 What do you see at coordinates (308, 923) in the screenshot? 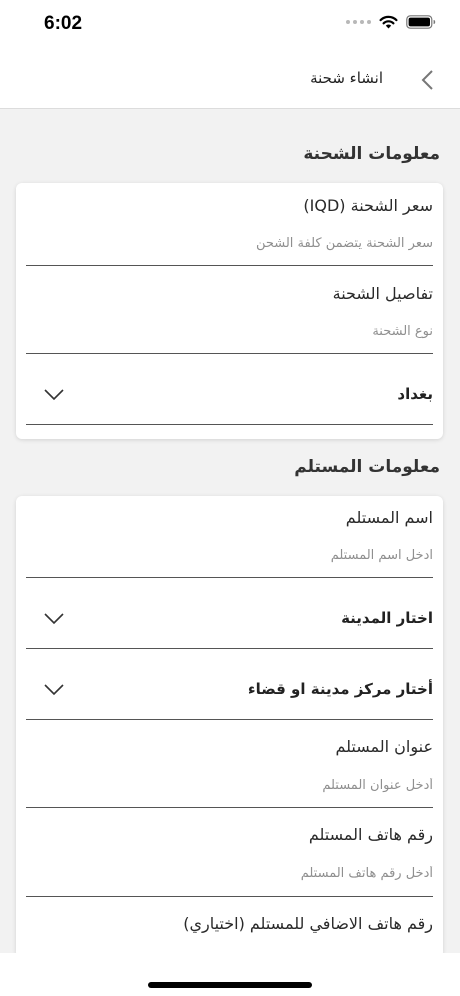
I see `receiver-extra-phone-label: رقم هاتف الاضافي للمستلم (اختياري)` at bounding box center [308, 923].